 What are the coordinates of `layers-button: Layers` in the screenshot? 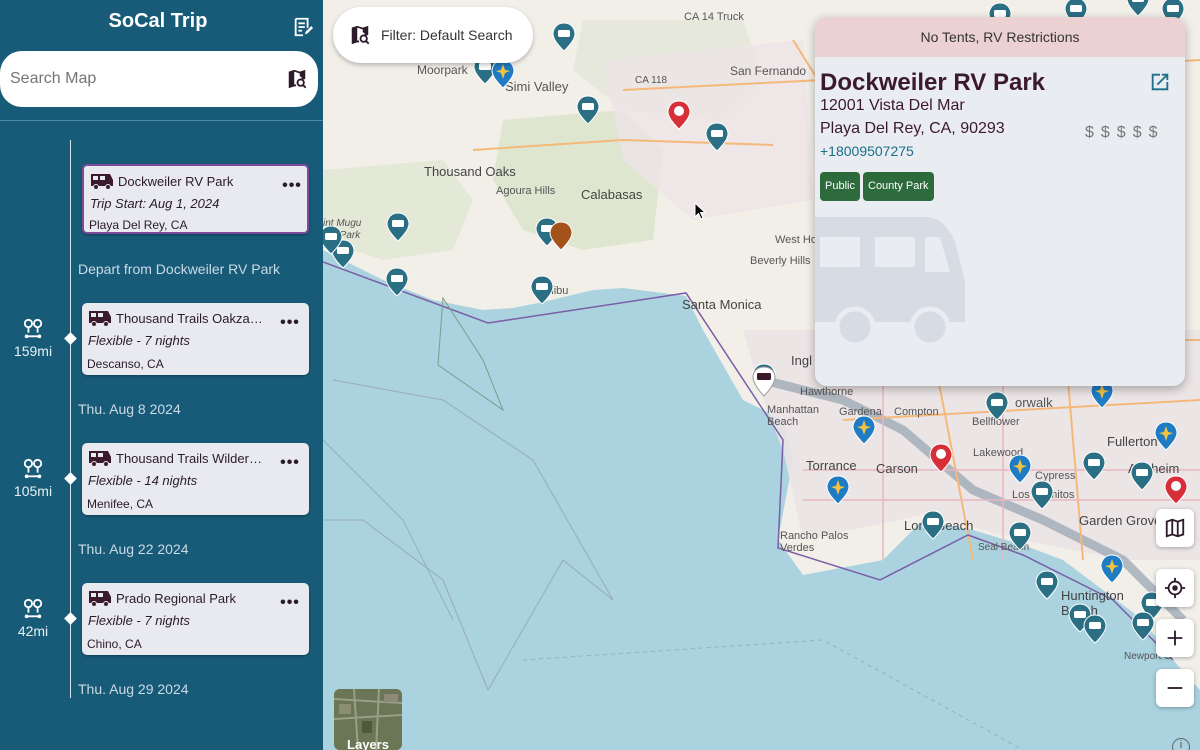 It's located at (368, 719).